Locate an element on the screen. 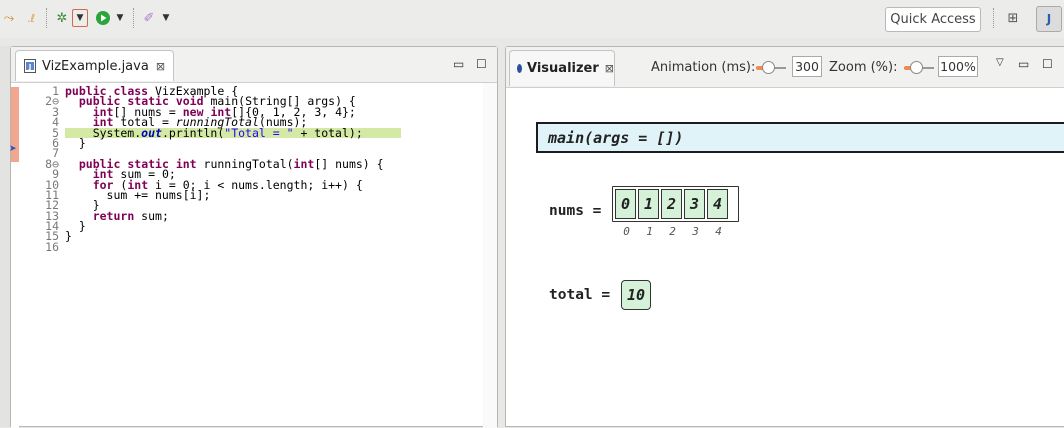 This screenshot has width=1064, height=428. visualizer-icon is located at coordinates (520, 68).